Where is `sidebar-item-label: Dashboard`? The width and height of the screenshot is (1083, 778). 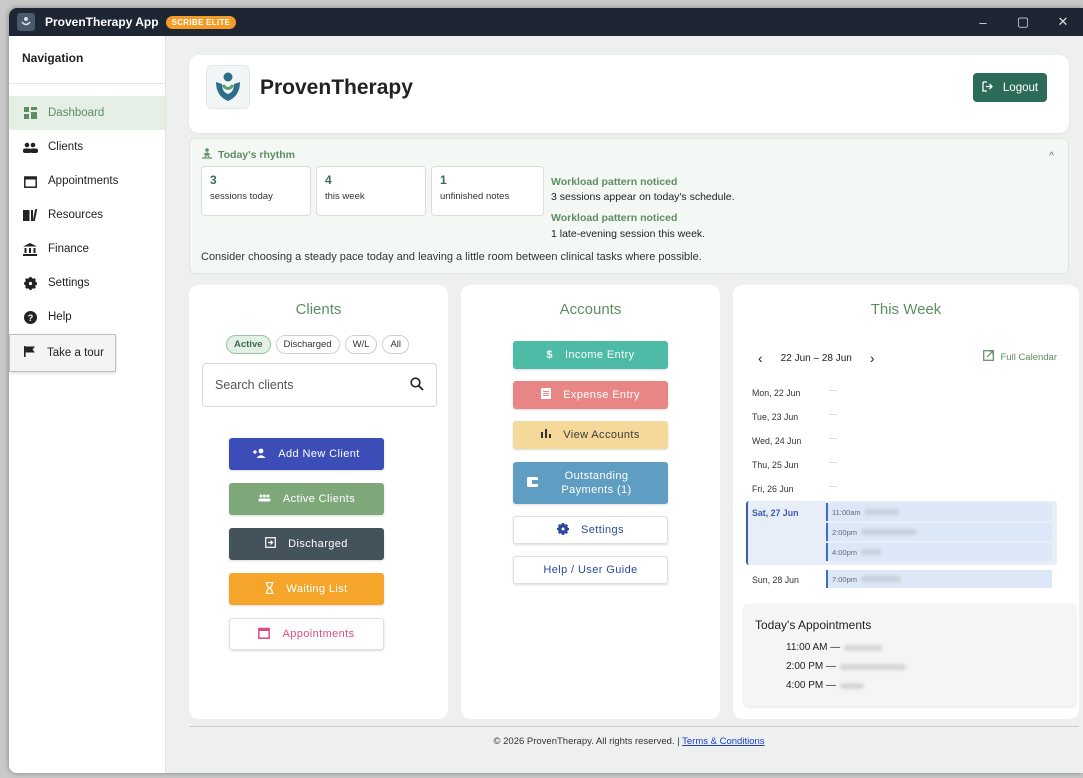 sidebar-item-label: Dashboard is located at coordinates (76, 113).